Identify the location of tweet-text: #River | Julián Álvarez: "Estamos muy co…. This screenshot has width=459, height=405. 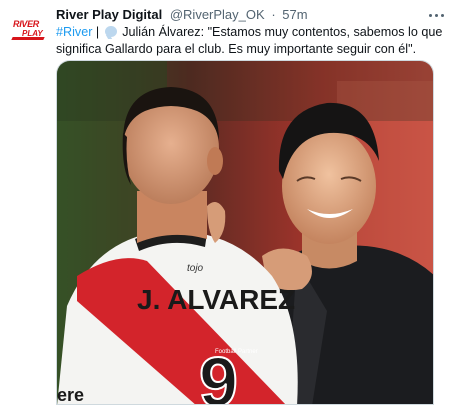
(251, 41).